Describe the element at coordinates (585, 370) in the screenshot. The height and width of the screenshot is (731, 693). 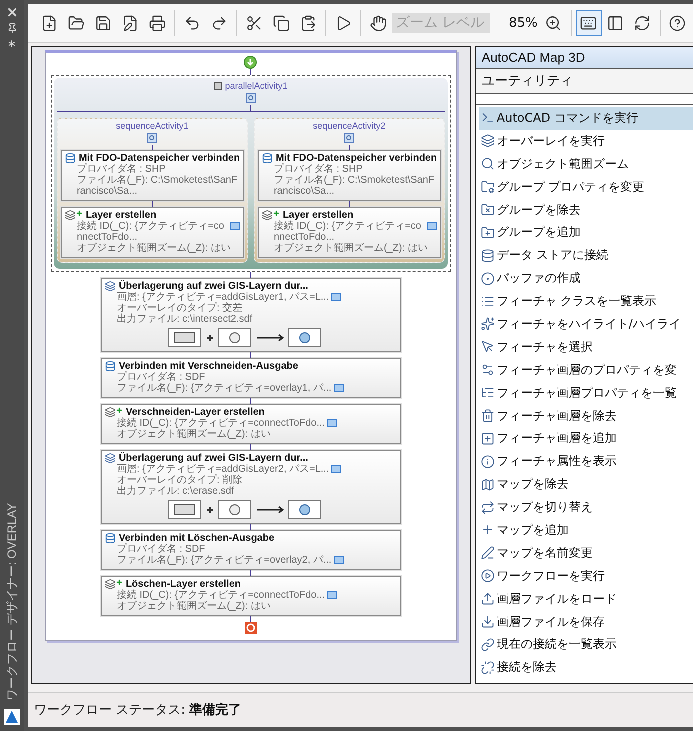
I see `activity-list-item: フィーチャ画層のプロパティを変` at that location.